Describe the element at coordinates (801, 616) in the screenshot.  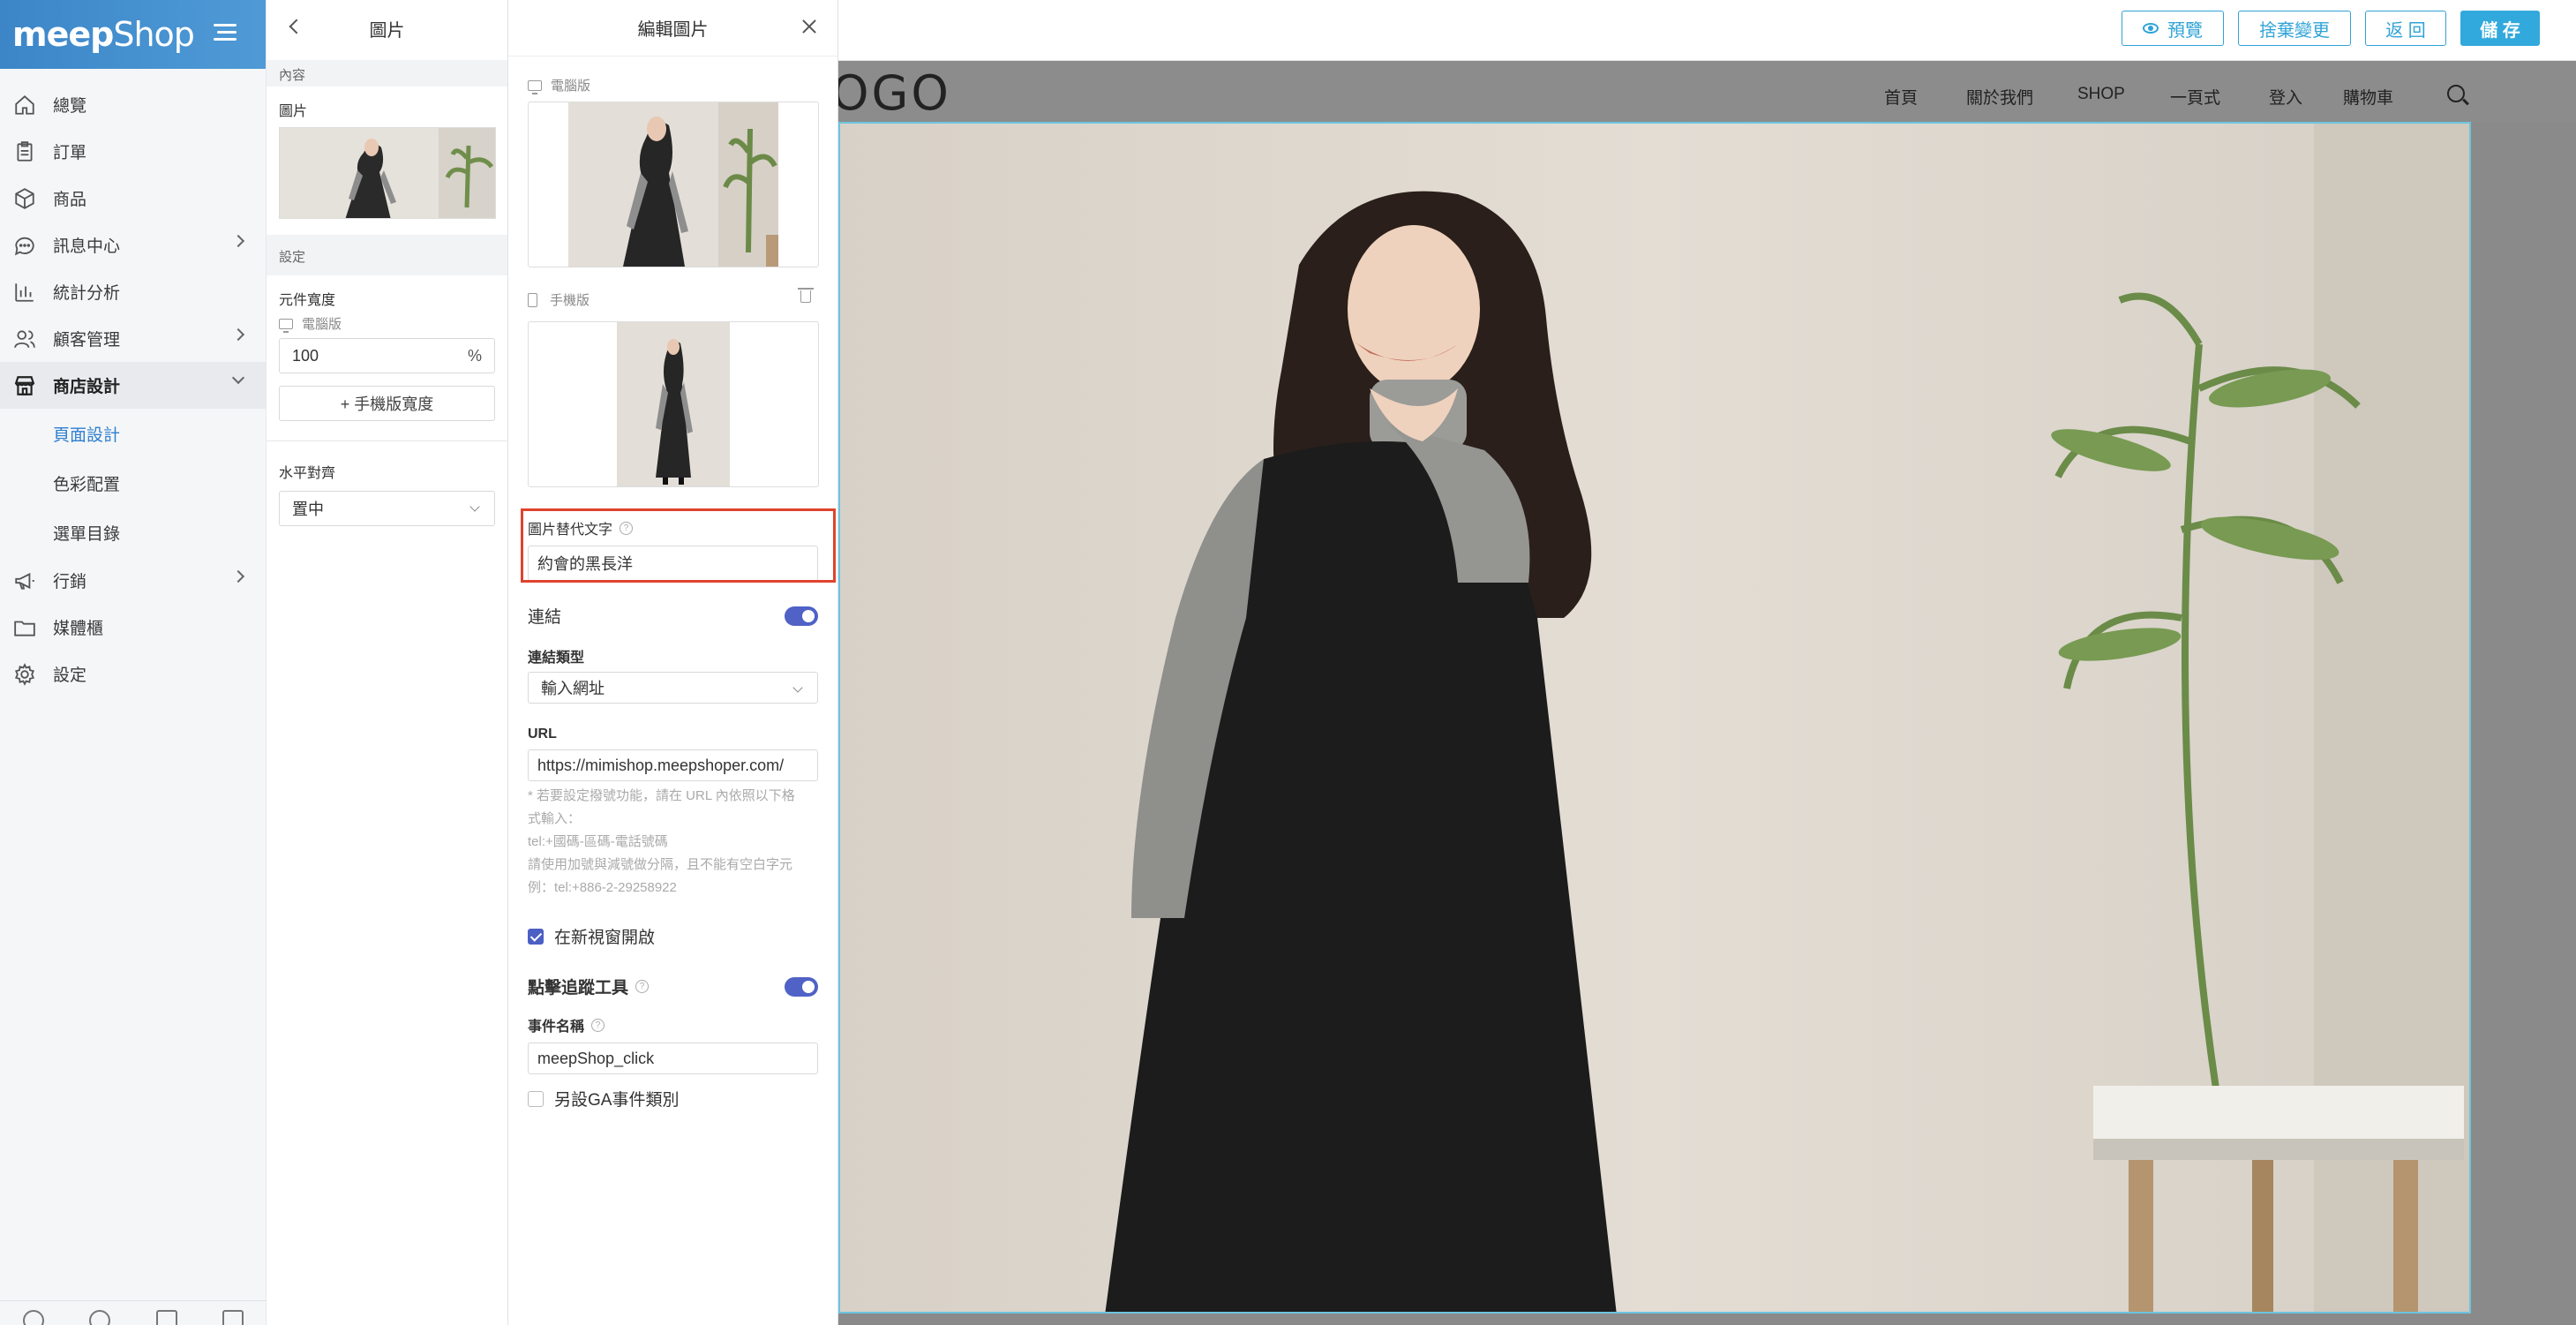
I see `link-toggle` at that location.